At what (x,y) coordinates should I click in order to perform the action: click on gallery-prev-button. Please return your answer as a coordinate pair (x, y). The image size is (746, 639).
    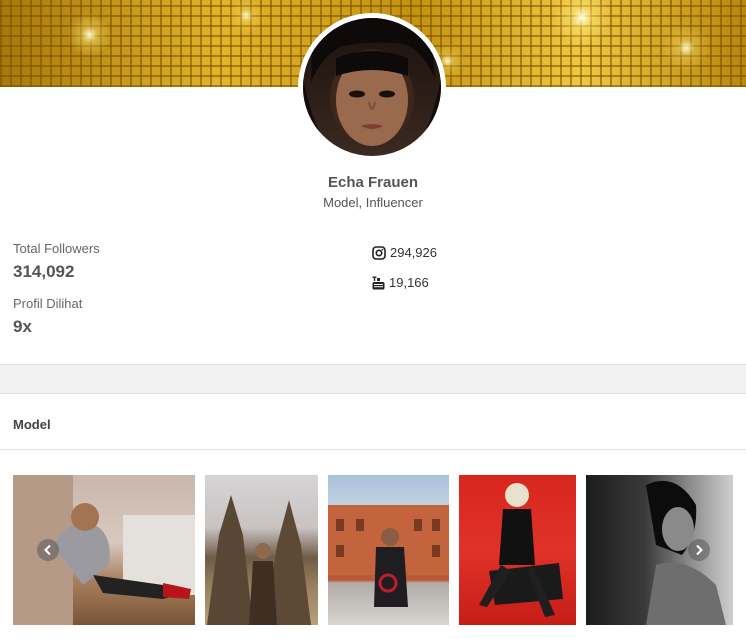
    Looking at the image, I should click on (48, 550).